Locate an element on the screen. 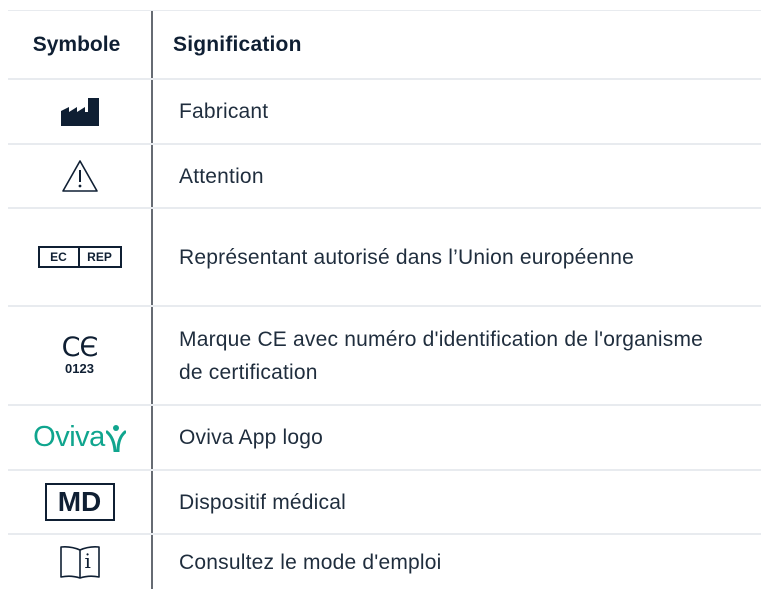 The image size is (761, 593). symbol-cell: MD is located at coordinates (80, 502).